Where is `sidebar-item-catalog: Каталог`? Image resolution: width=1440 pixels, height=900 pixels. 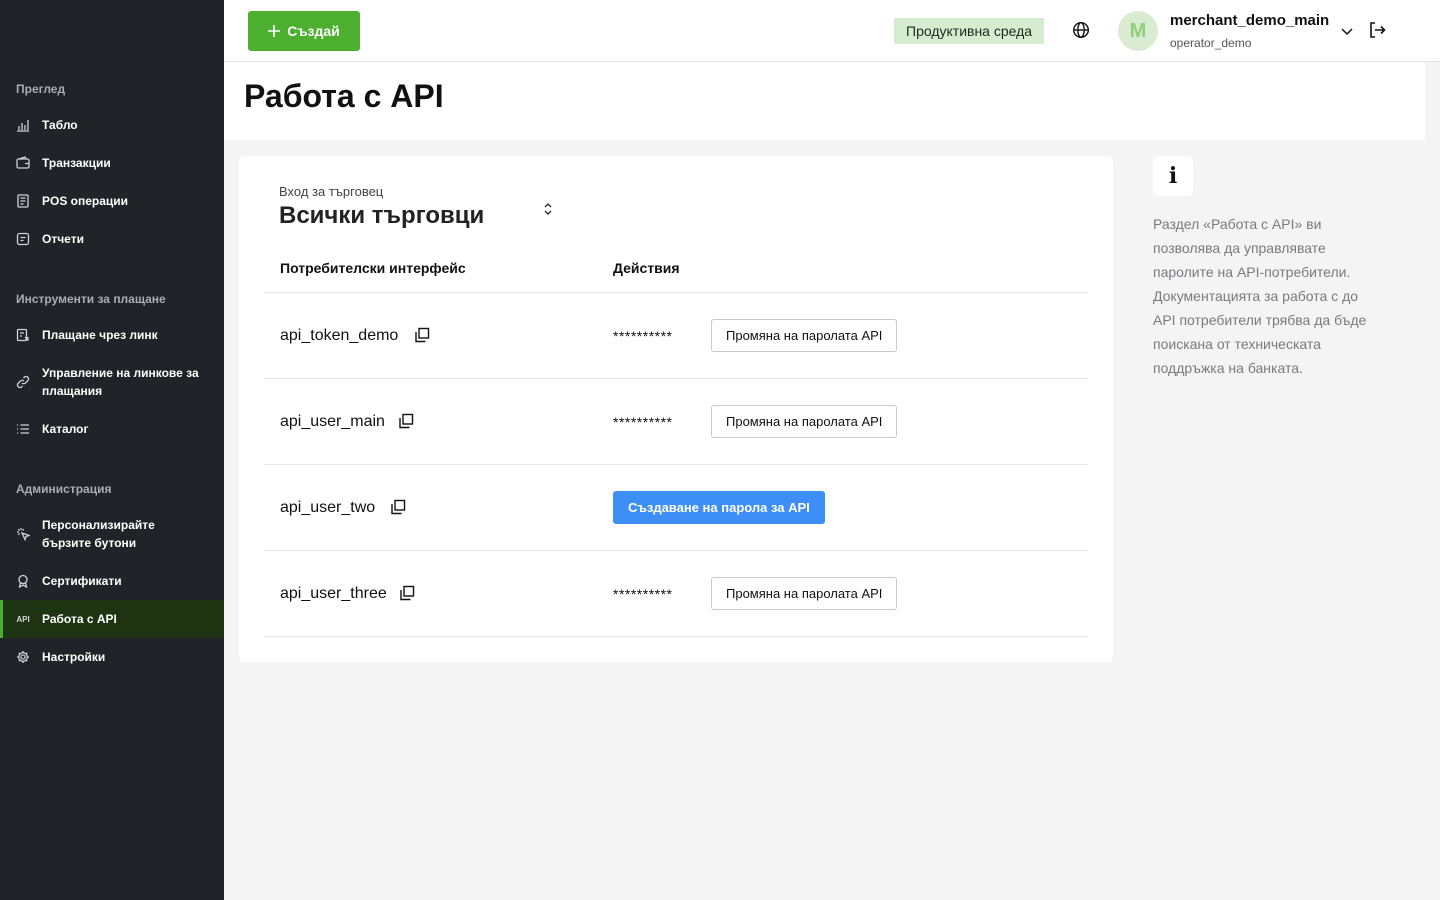
sidebar-item-catalog: Каталог is located at coordinates (112, 429).